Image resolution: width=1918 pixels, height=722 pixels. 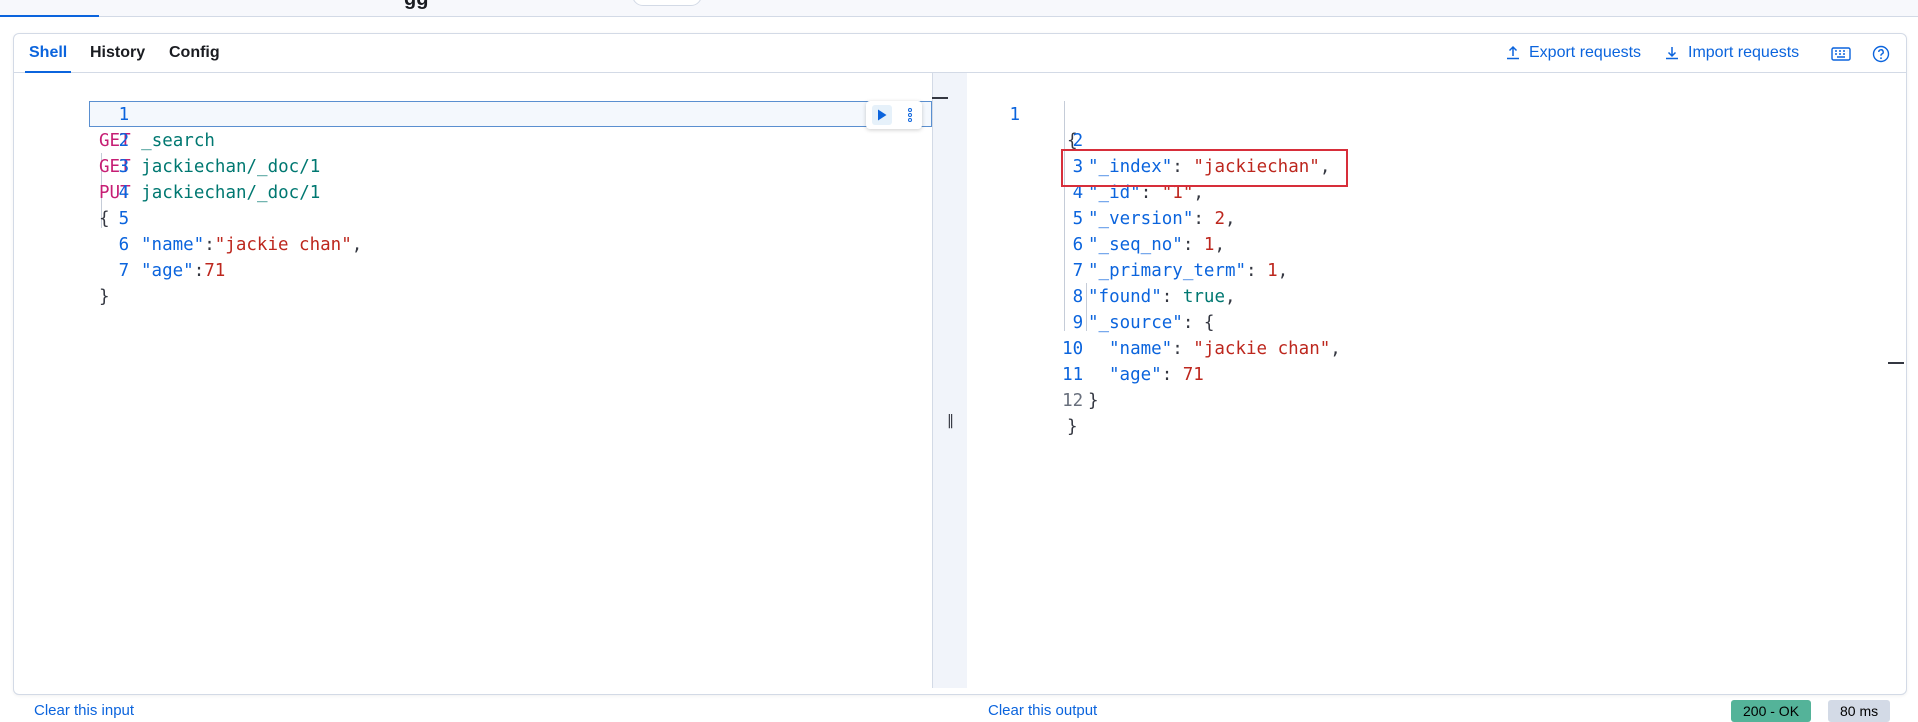 I want to click on code-line: 3 PUT jackiechan/_doc/1, so click(x=167, y=165).